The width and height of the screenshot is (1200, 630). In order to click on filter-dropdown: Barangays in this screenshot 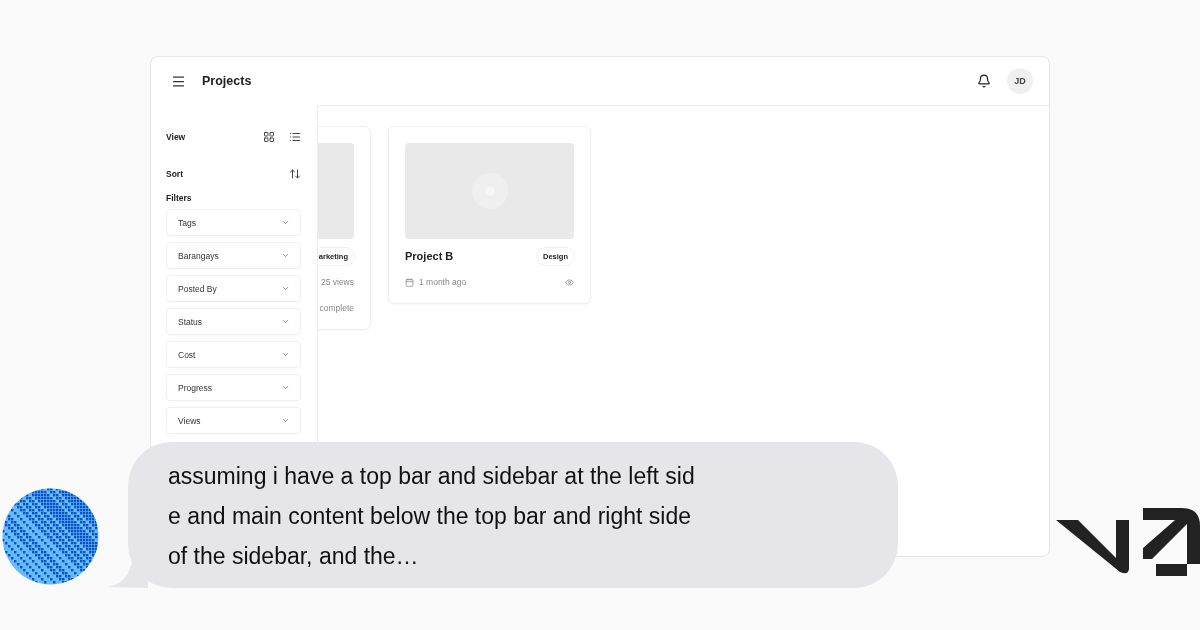, I will do `click(233, 255)`.